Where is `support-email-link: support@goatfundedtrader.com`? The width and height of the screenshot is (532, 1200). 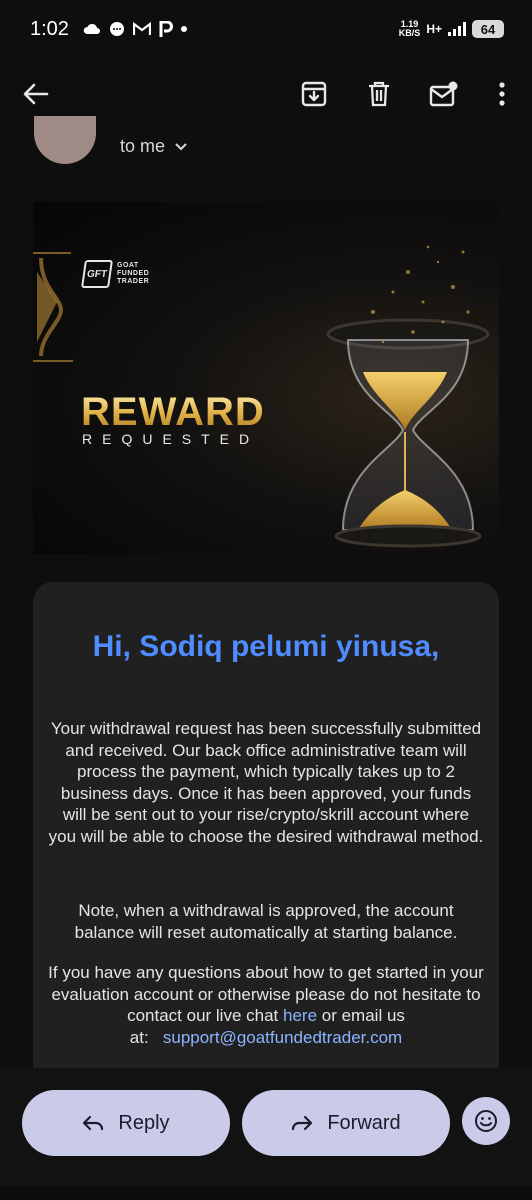
support-email-link: support@goatfundedtrader.com is located at coordinates (282, 1037).